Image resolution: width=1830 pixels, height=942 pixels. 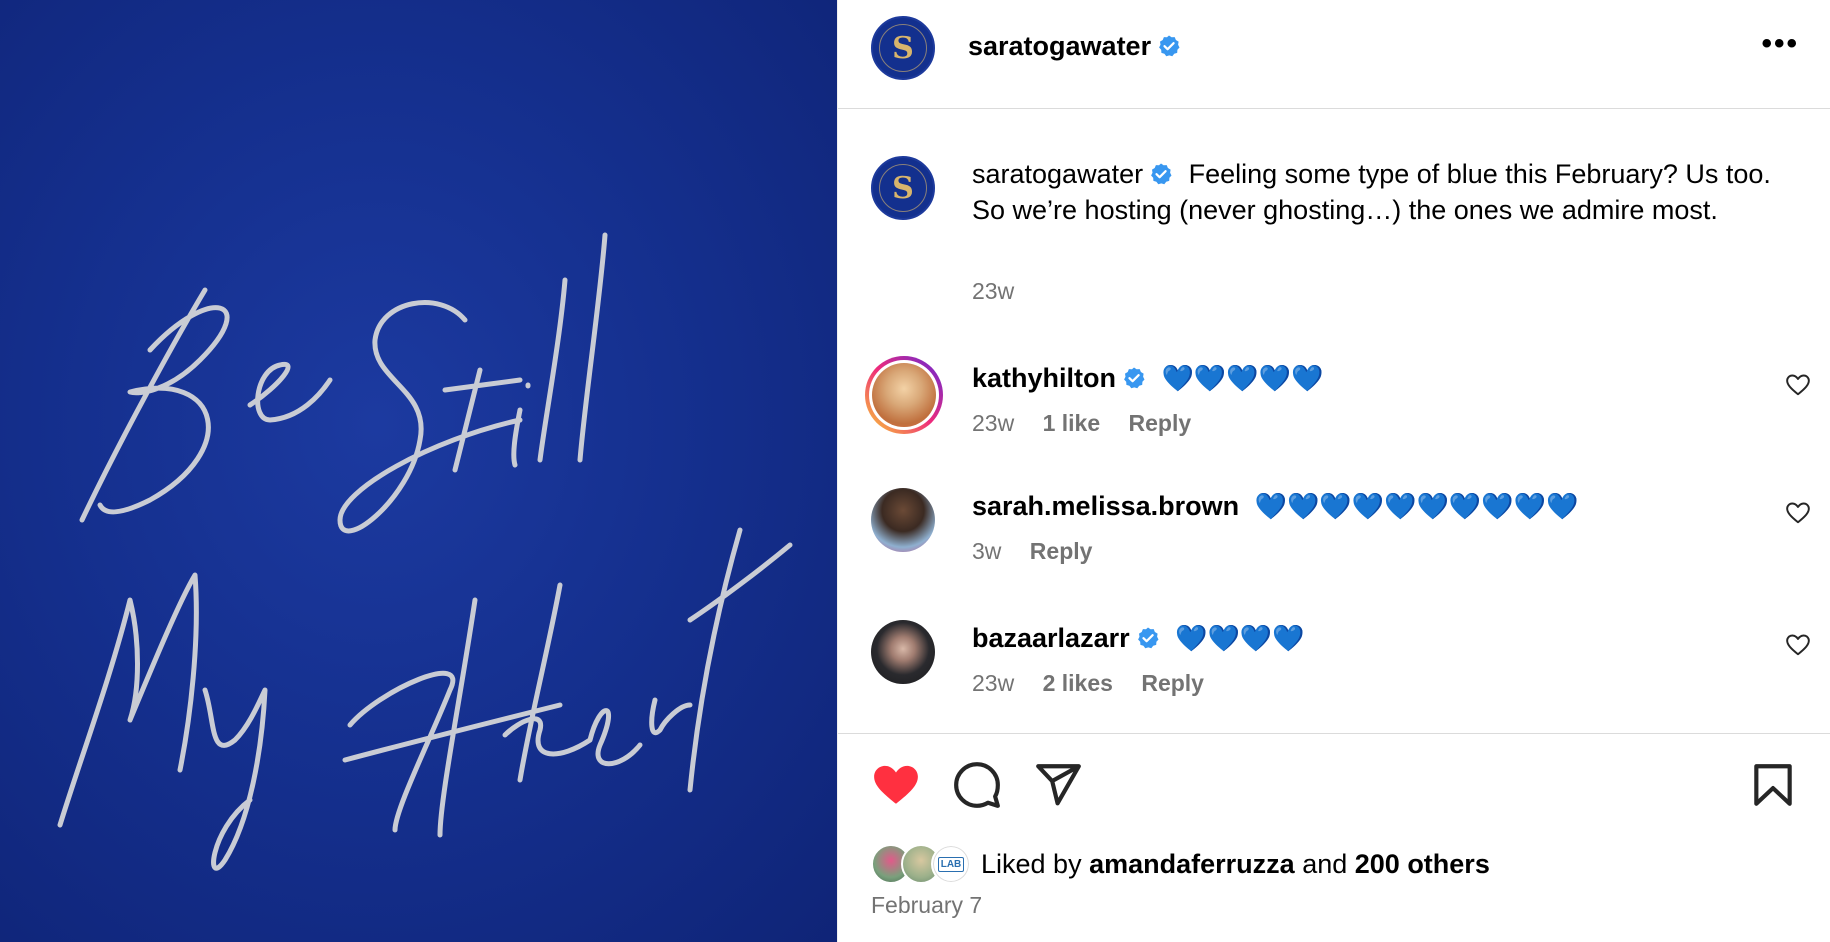 I want to click on comment-body: 💙💙💙💙💙💙💙💙💙💙, so click(x=1416, y=506).